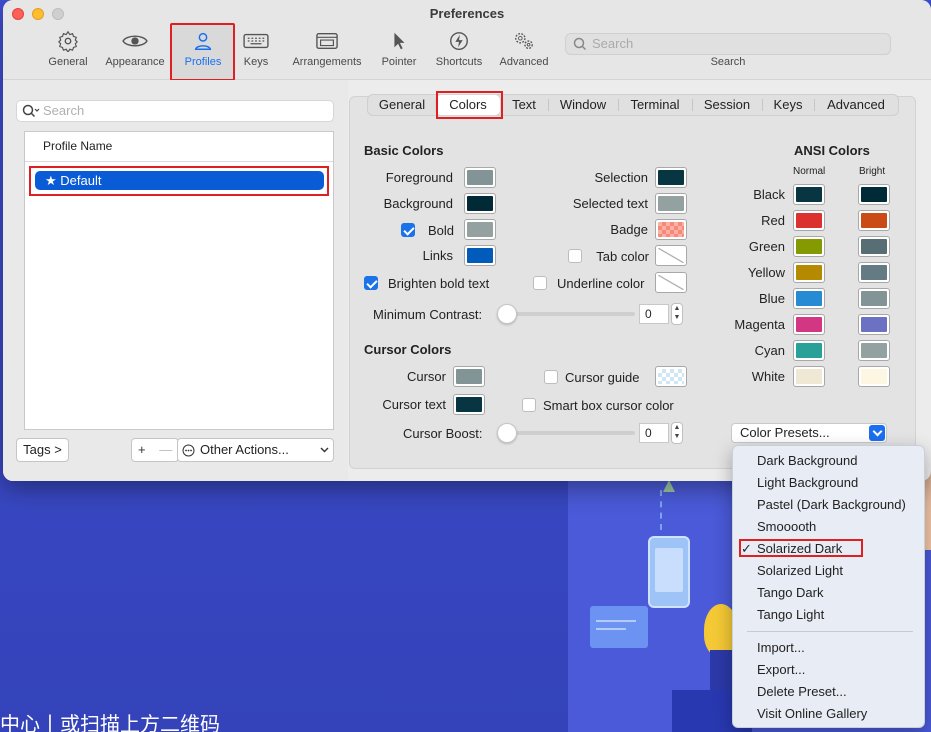 This screenshot has width=931, height=732. I want to click on selected-text-color-well, so click(671, 203).